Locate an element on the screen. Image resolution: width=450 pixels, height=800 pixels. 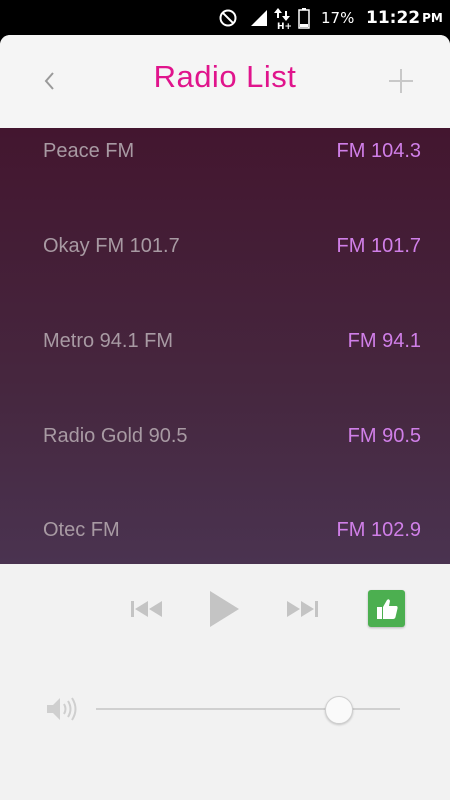
do-not-disturb-icon is located at coordinates (228, 17).